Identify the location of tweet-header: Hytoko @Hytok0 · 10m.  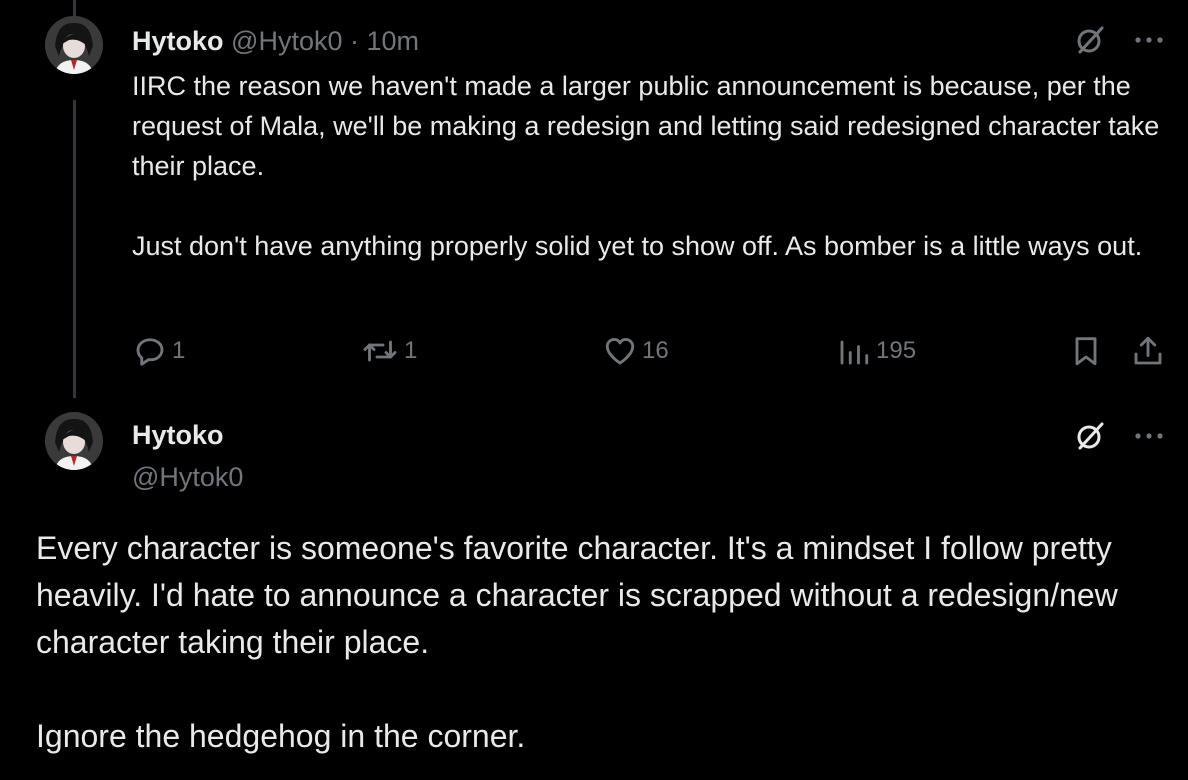
(275, 41).